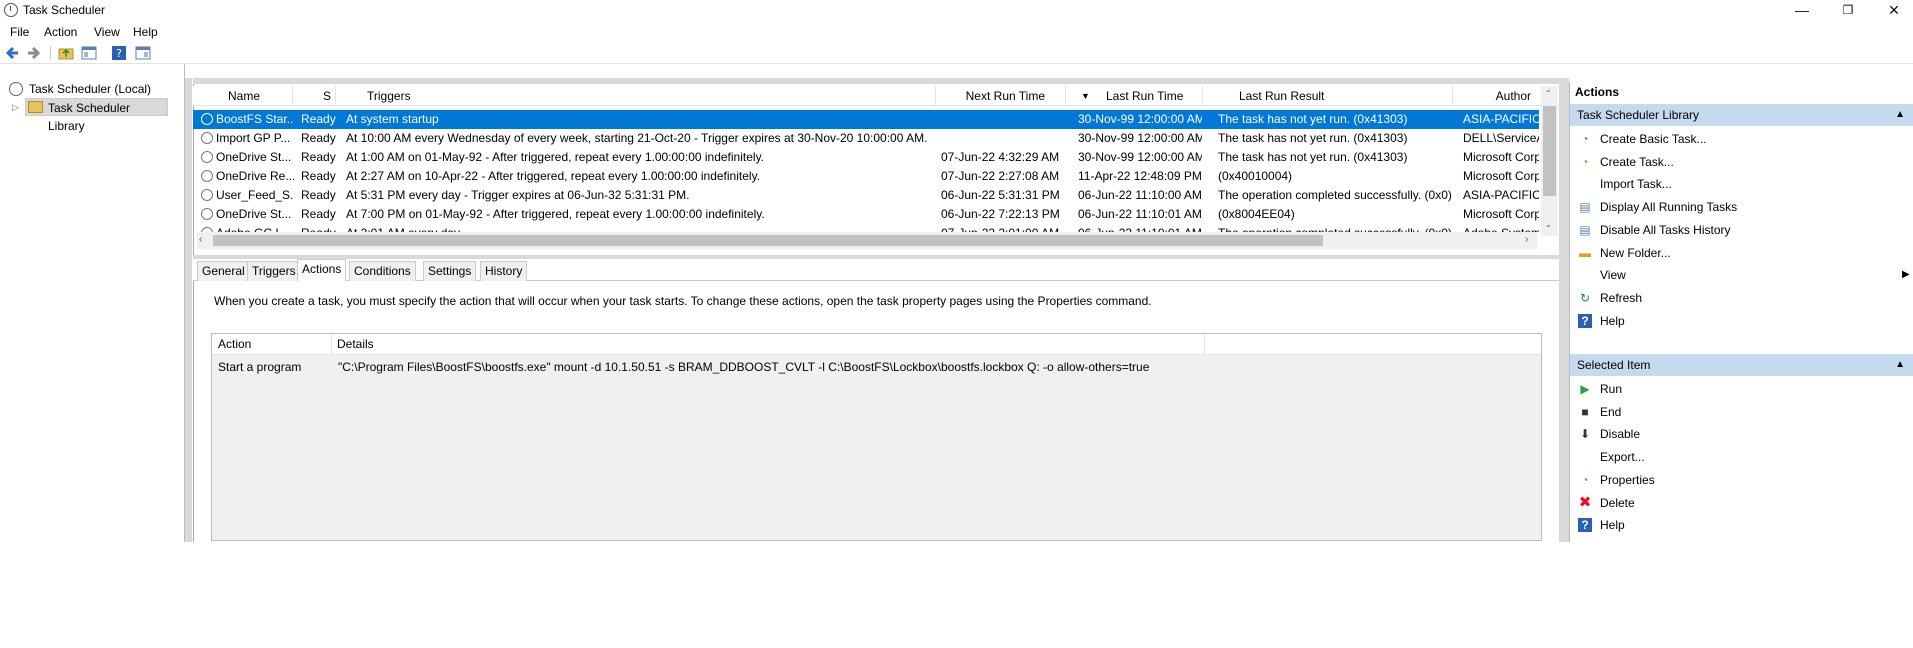 The height and width of the screenshot is (648, 1913). Describe the element at coordinates (1614, 365) in the screenshot. I see `section-selected-label: Selected Item` at that location.